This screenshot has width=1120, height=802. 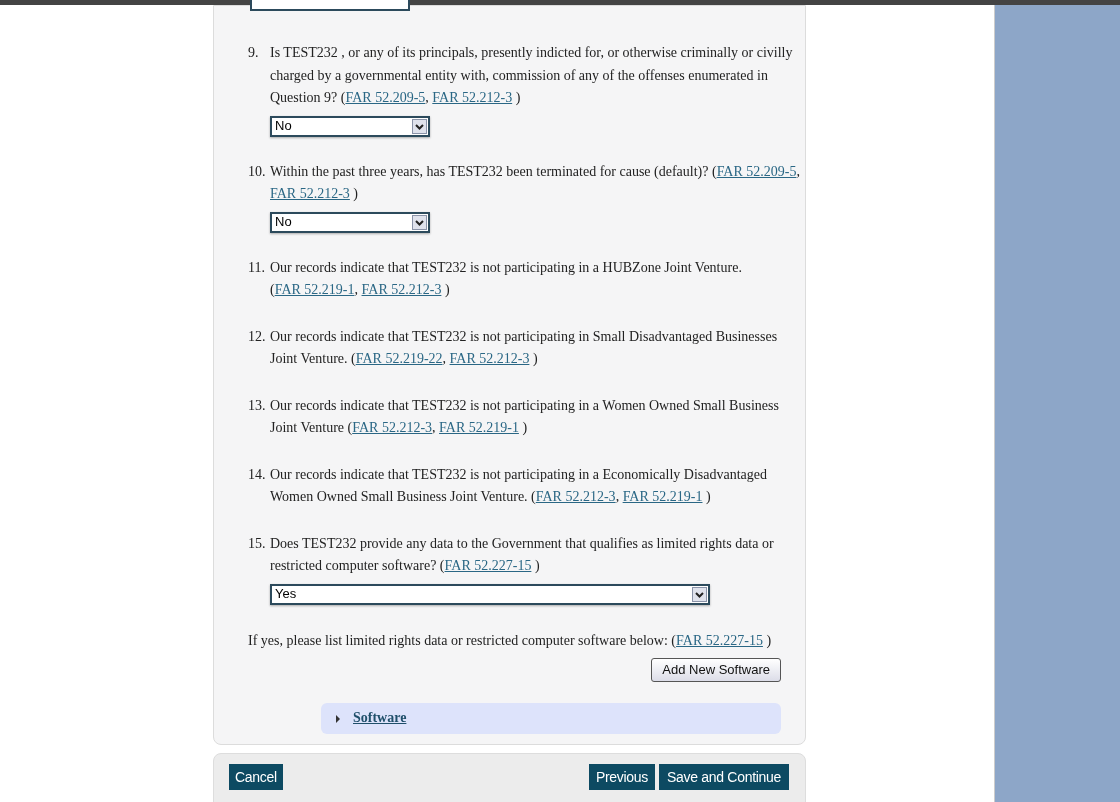 I want to click on question-number: 12., so click(x=257, y=336).